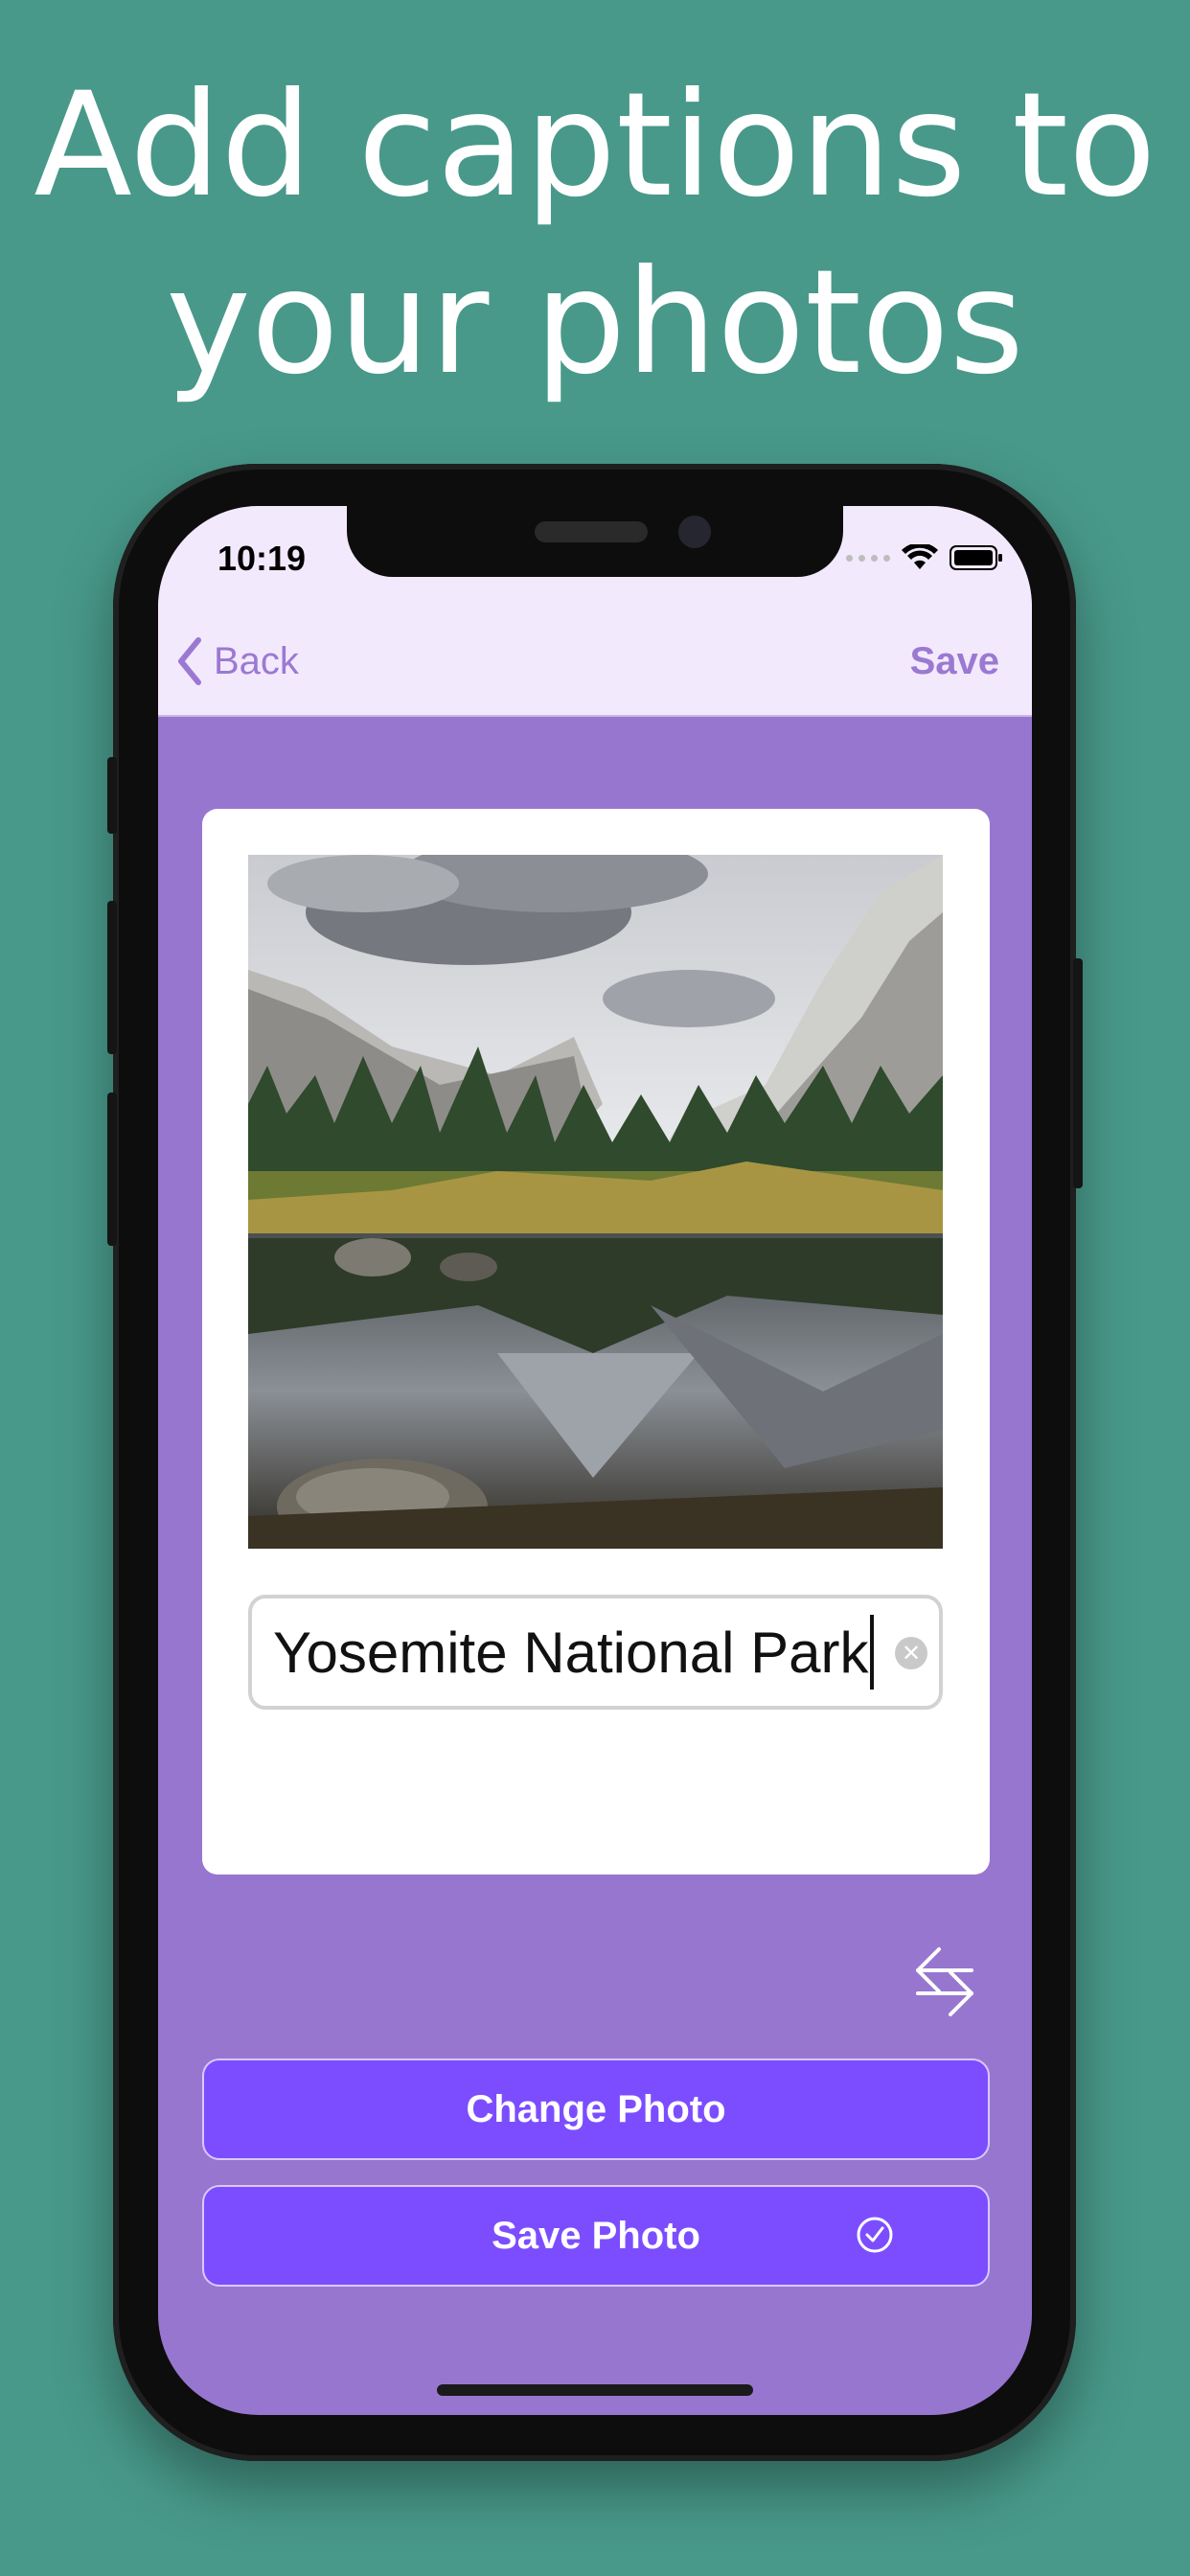  What do you see at coordinates (944, 1981) in the screenshot?
I see `swap-arrows-icon` at bounding box center [944, 1981].